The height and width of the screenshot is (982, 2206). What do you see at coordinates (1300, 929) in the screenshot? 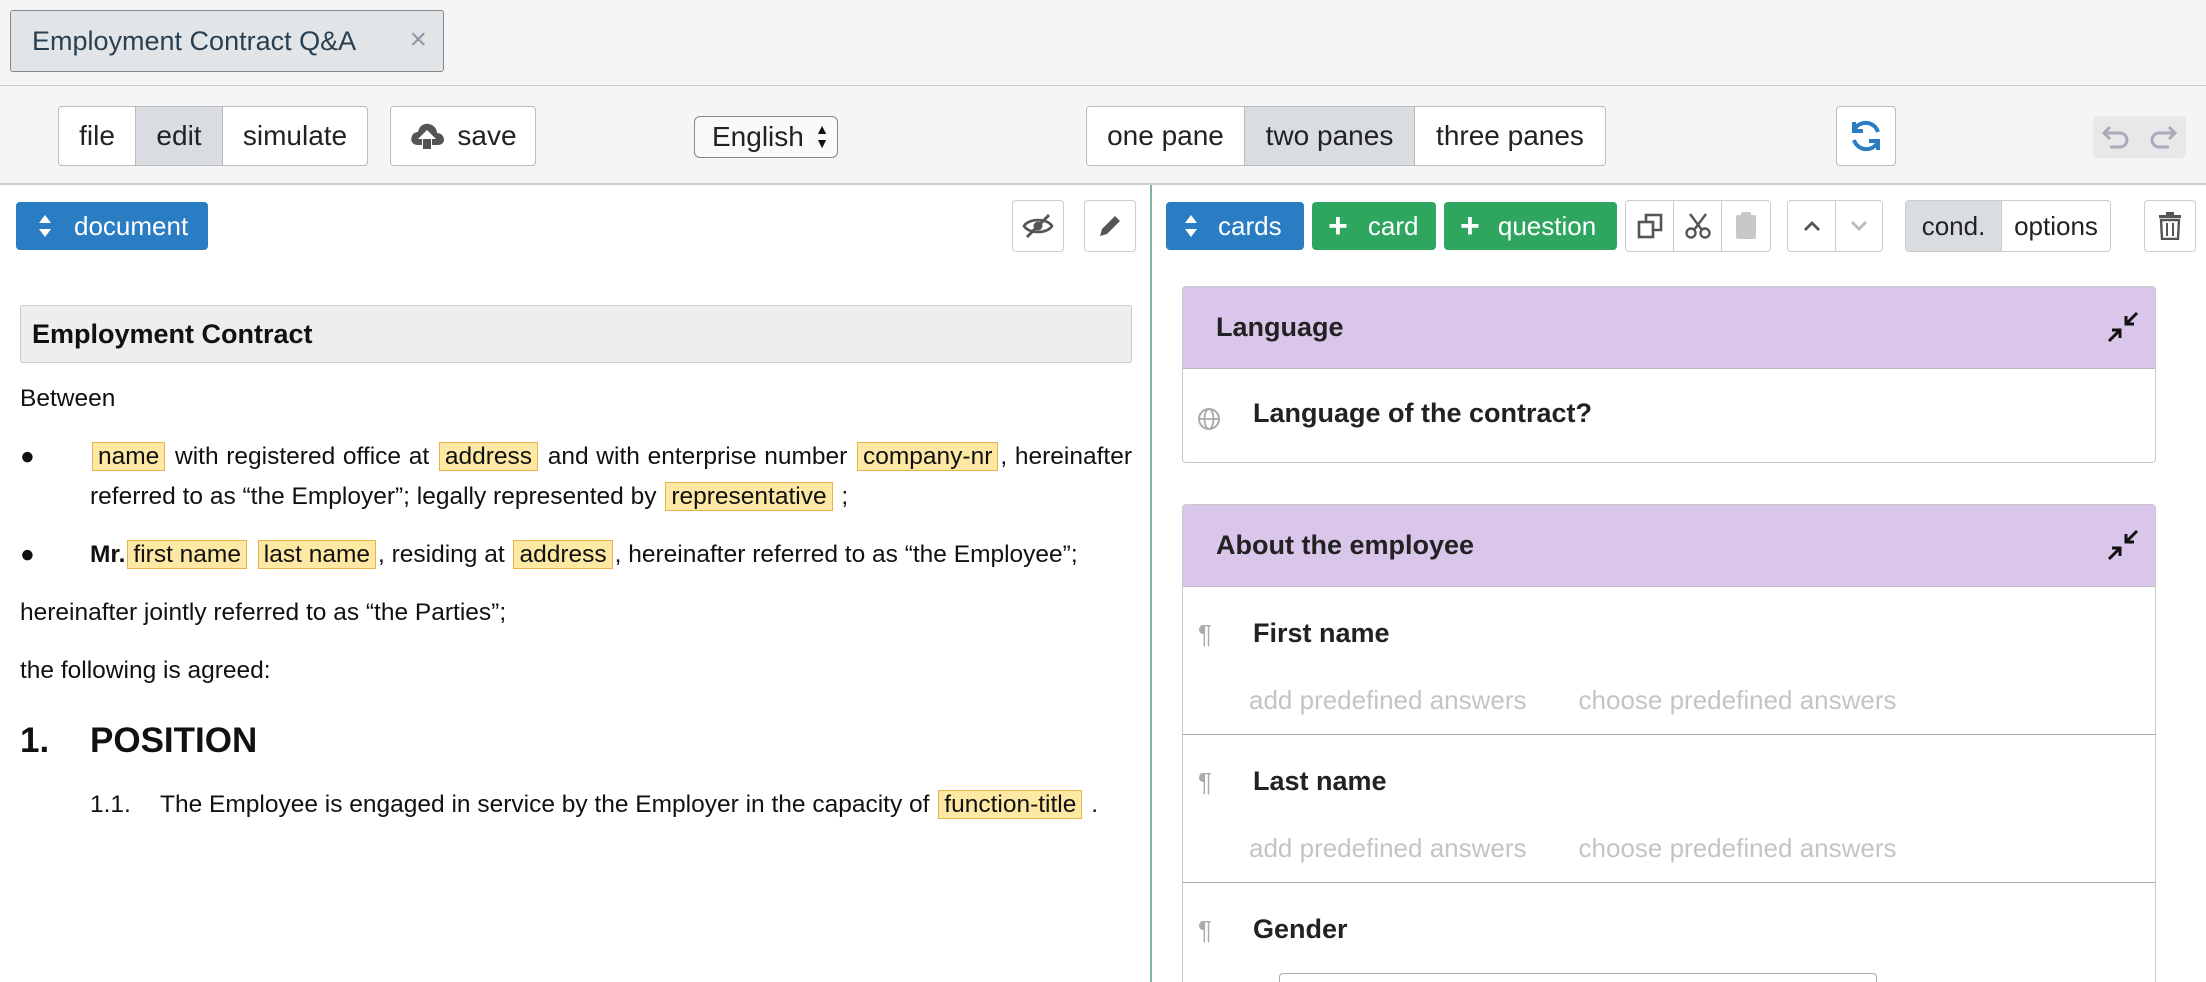
I see `question-title: Gender` at bounding box center [1300, 929].